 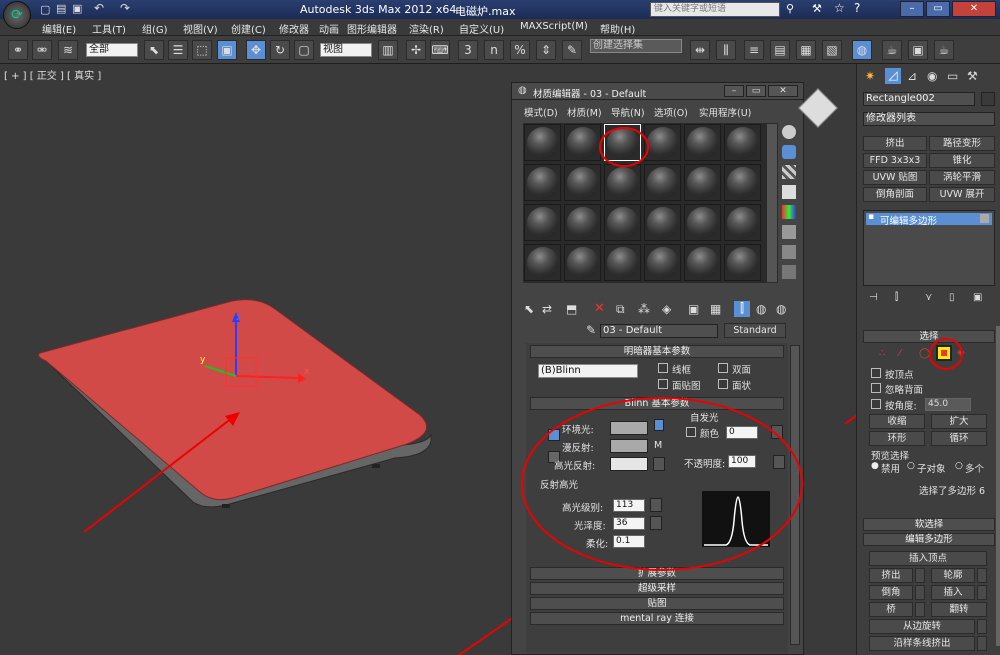 What do you see at coordinates (789, 252) in the screenshot?
I see `options-icon` at bounding box center [789, 252].